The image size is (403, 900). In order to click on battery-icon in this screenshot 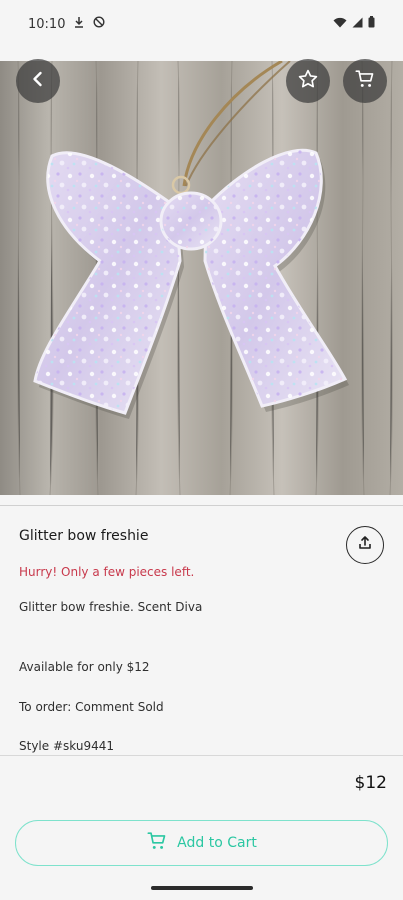, I will do `click(371, 24)`.